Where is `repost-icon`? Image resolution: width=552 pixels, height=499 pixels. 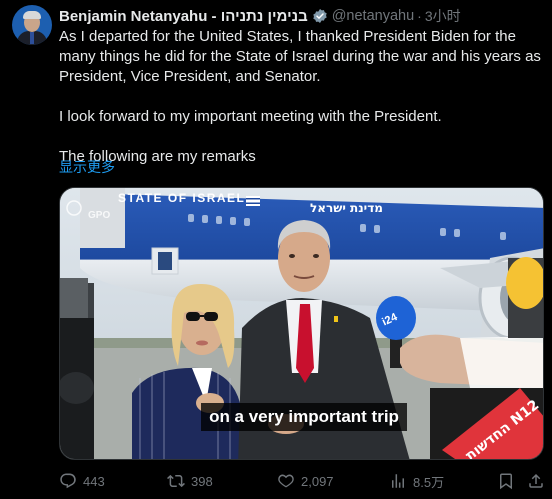
repost-icon is located at coordinates (176, 481).